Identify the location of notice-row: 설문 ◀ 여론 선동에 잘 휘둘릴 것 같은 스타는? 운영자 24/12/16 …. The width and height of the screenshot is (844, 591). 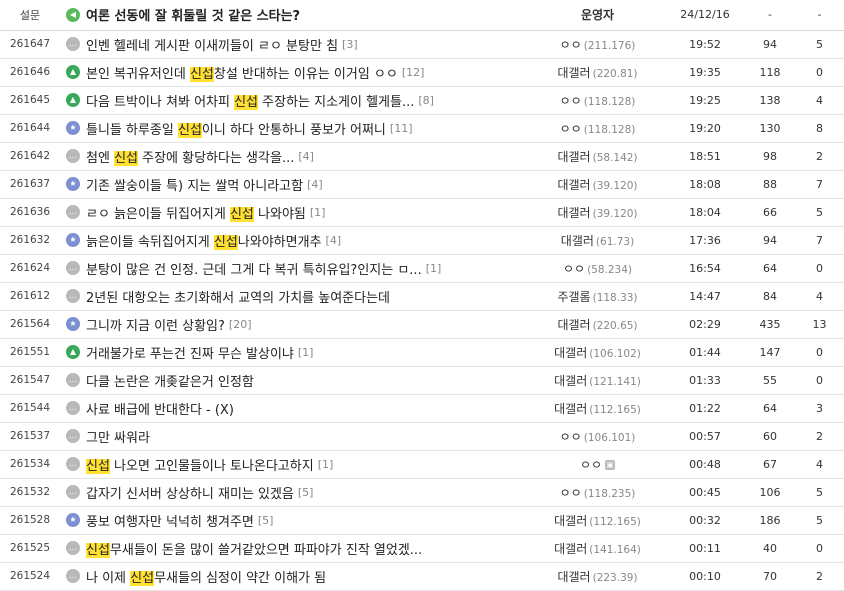
(422, 15).